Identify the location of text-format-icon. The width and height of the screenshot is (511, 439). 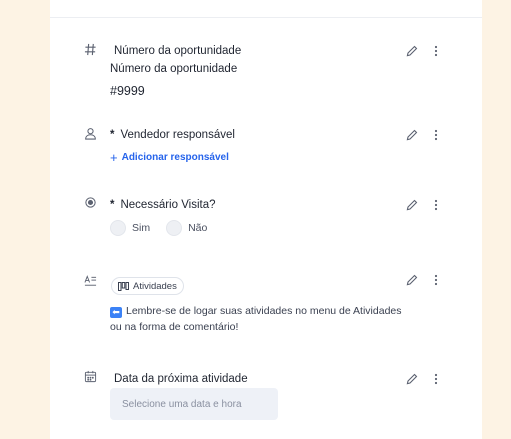
(90, 281).